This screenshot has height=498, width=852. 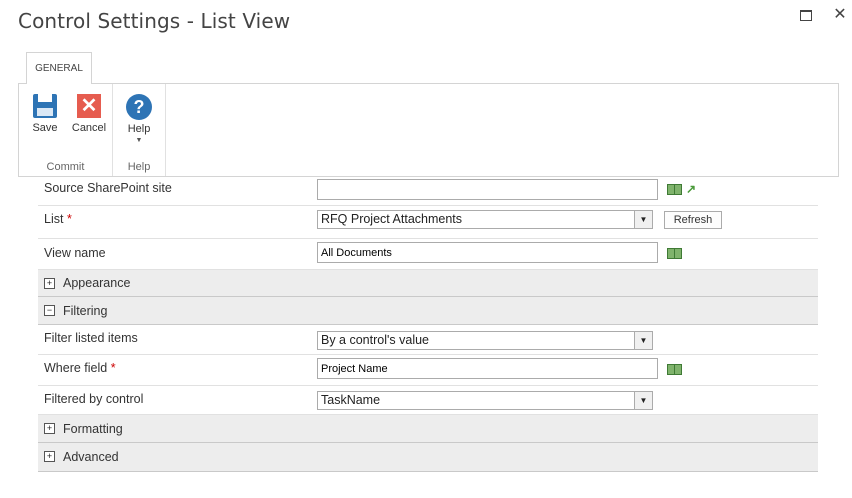 I want to click on maximize-icon, so click(x=806, y=15).